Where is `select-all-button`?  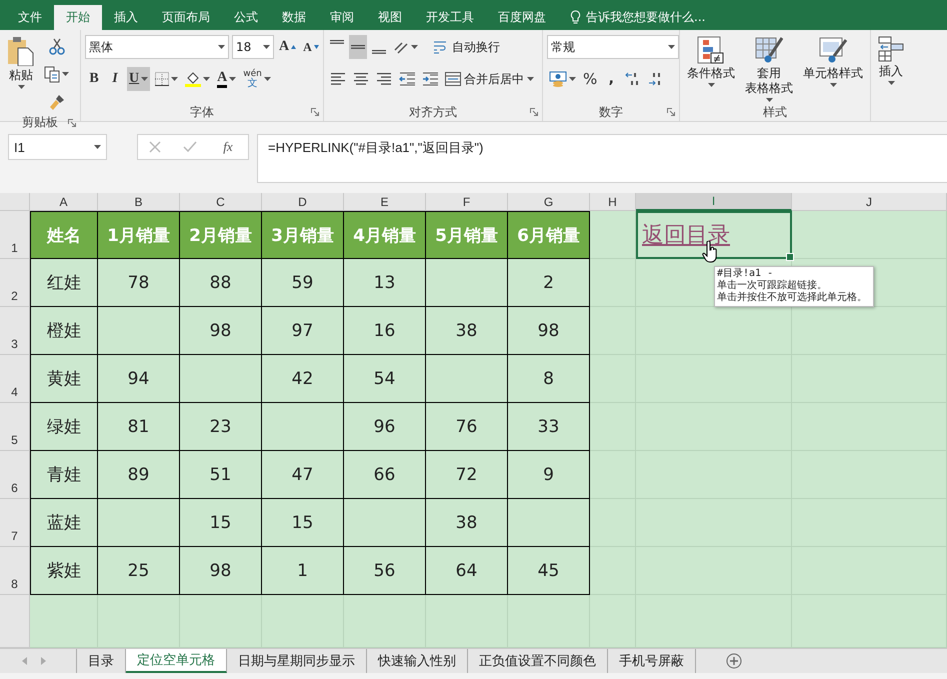
select-all-button is located at coordinates (15, 202).